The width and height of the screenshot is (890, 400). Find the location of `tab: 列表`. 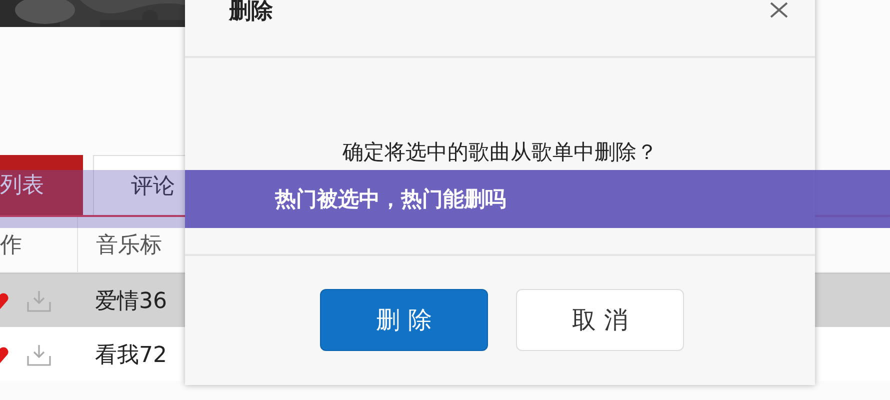

tab: 列表 is located at coordinates (41, 185).